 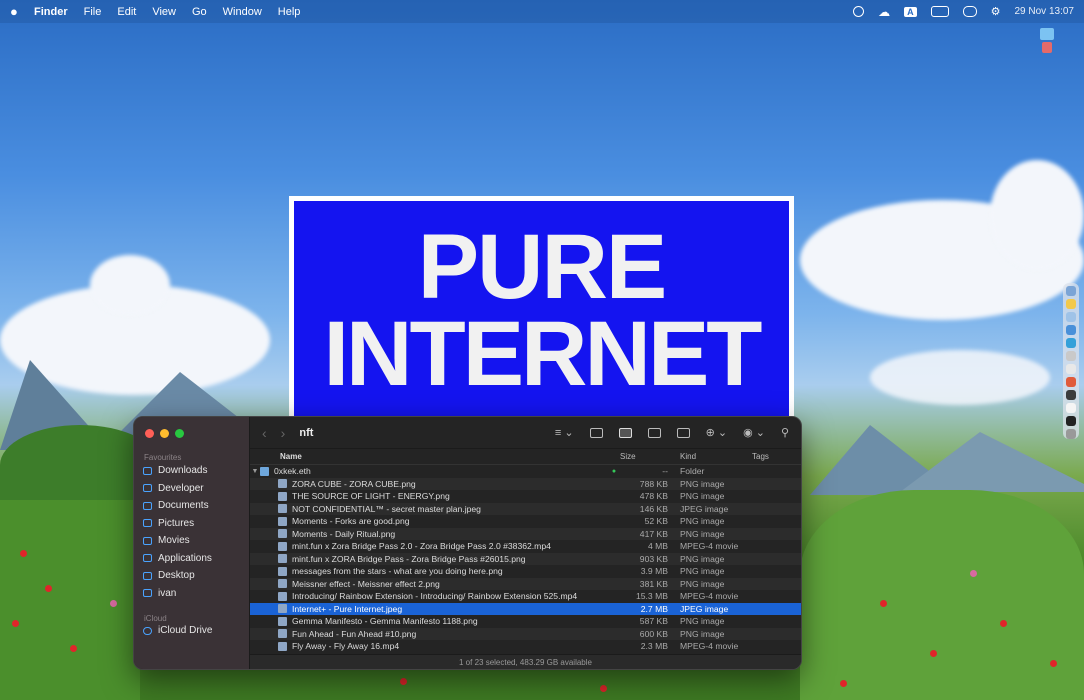 What do you see at coordinates (996, 11) in the screenshot?
I see `control-center-icon: ⚙` at bounding box center [996, 11].